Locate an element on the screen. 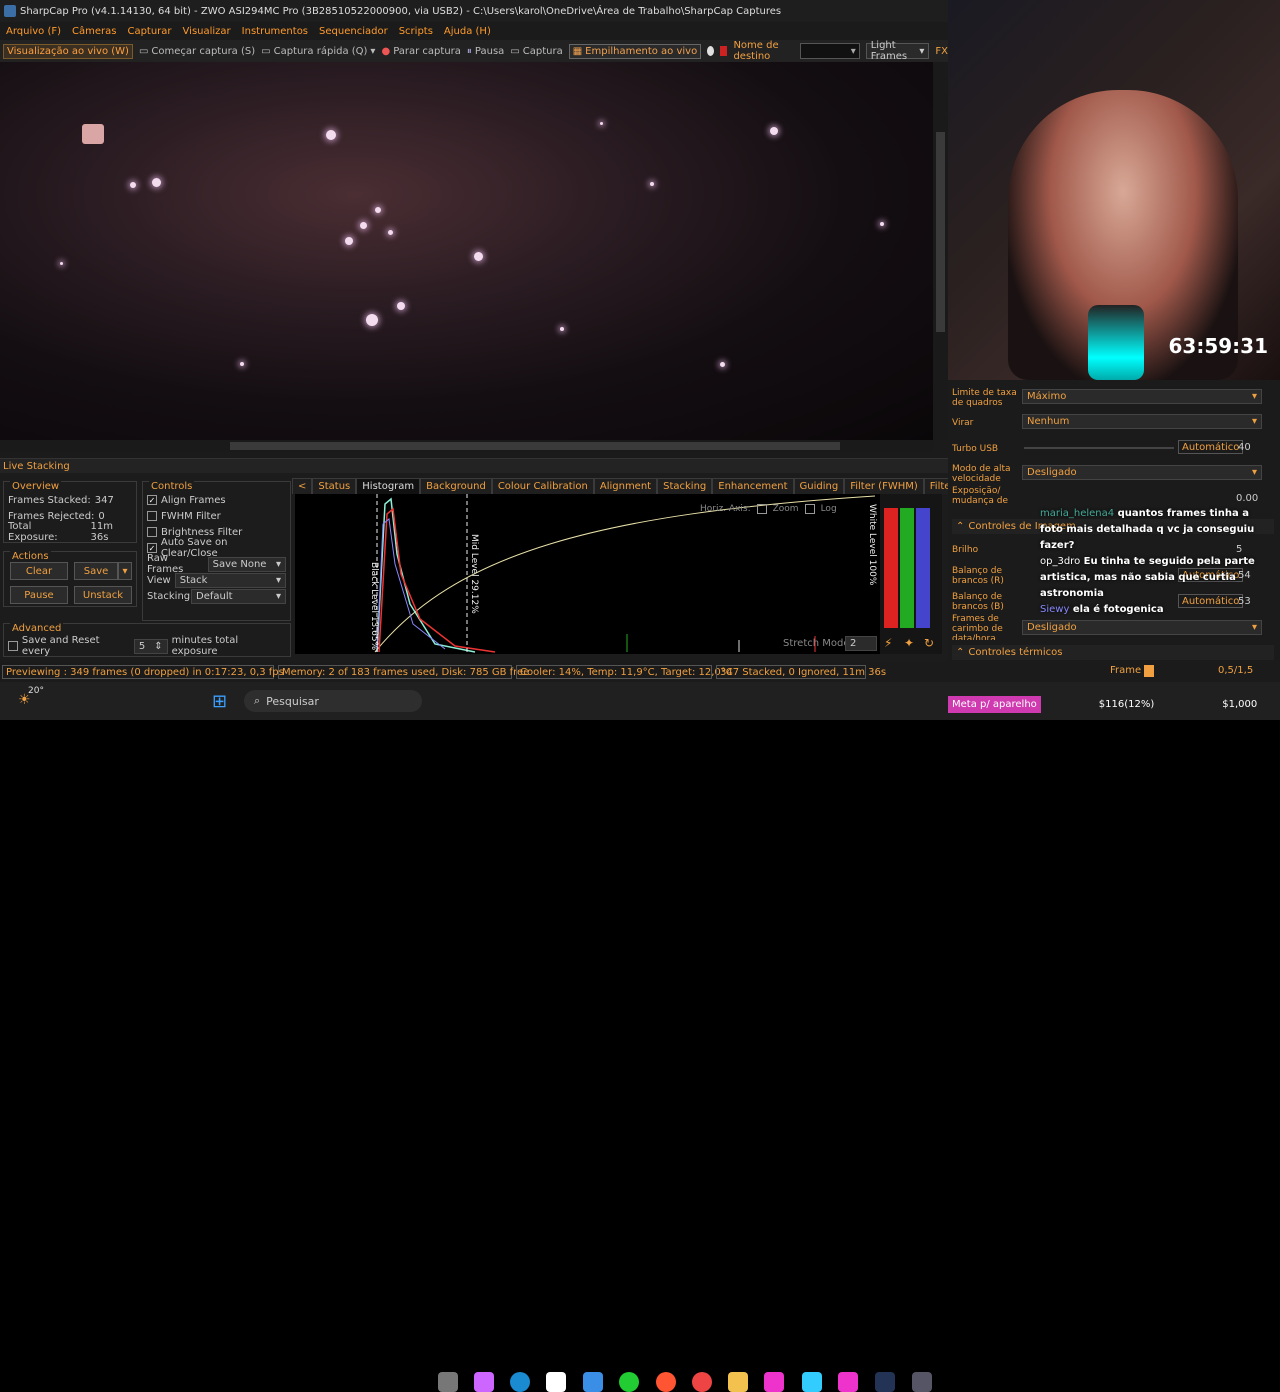 The image size is (1280, 1392). controls-label: Controls is located at coordinates (172, 486).